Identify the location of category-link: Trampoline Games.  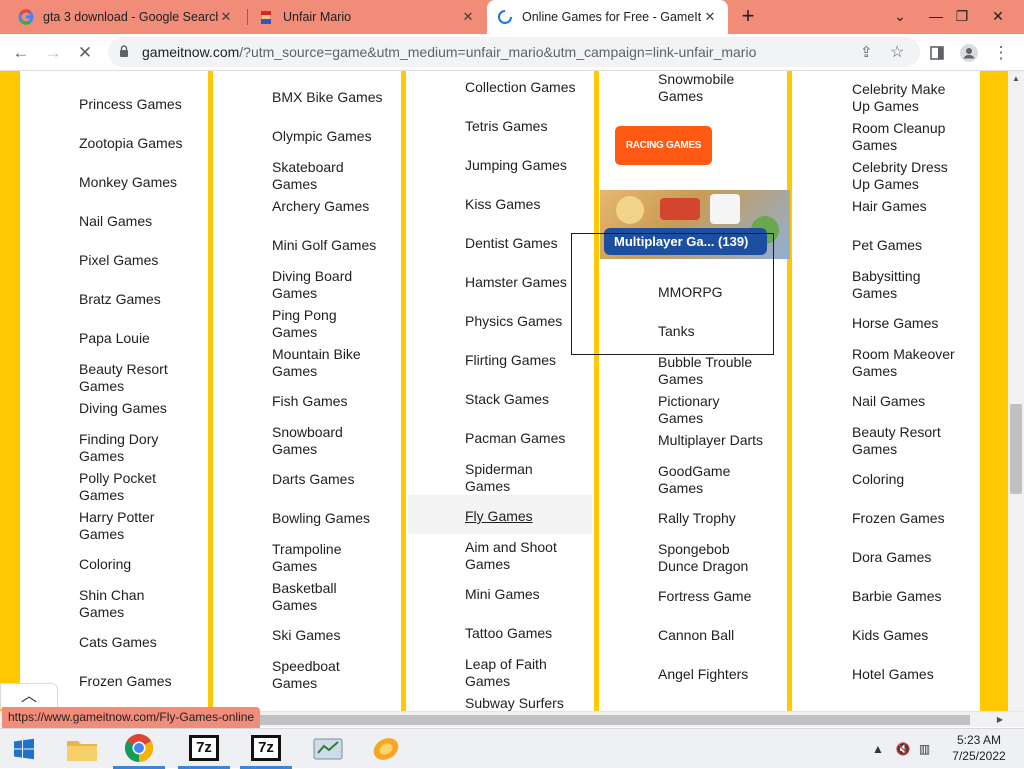
(307, 558).